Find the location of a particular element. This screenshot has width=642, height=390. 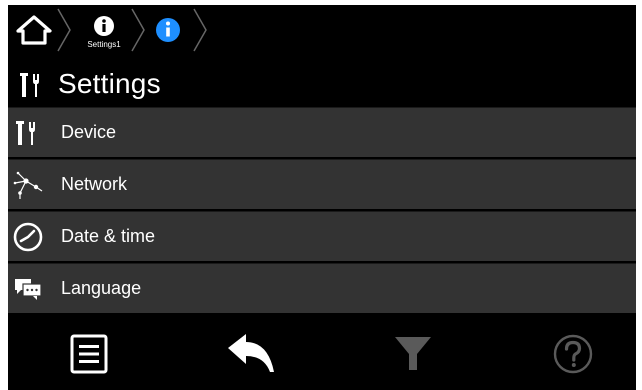

back-arrow-icon is located at coordinates (253, 354).